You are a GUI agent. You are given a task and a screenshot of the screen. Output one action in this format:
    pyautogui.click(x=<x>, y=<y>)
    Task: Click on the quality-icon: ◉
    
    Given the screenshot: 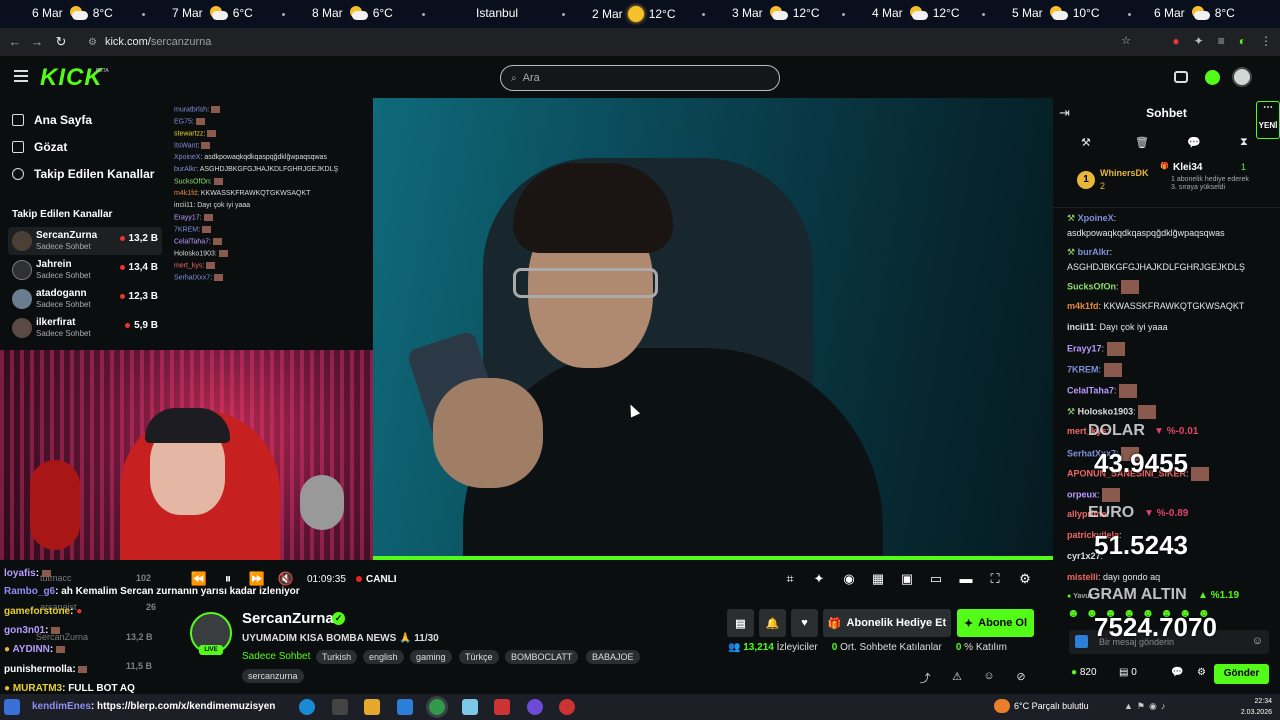 What is the action you would take?
    pyautogui.click(x=849, y=580)
    